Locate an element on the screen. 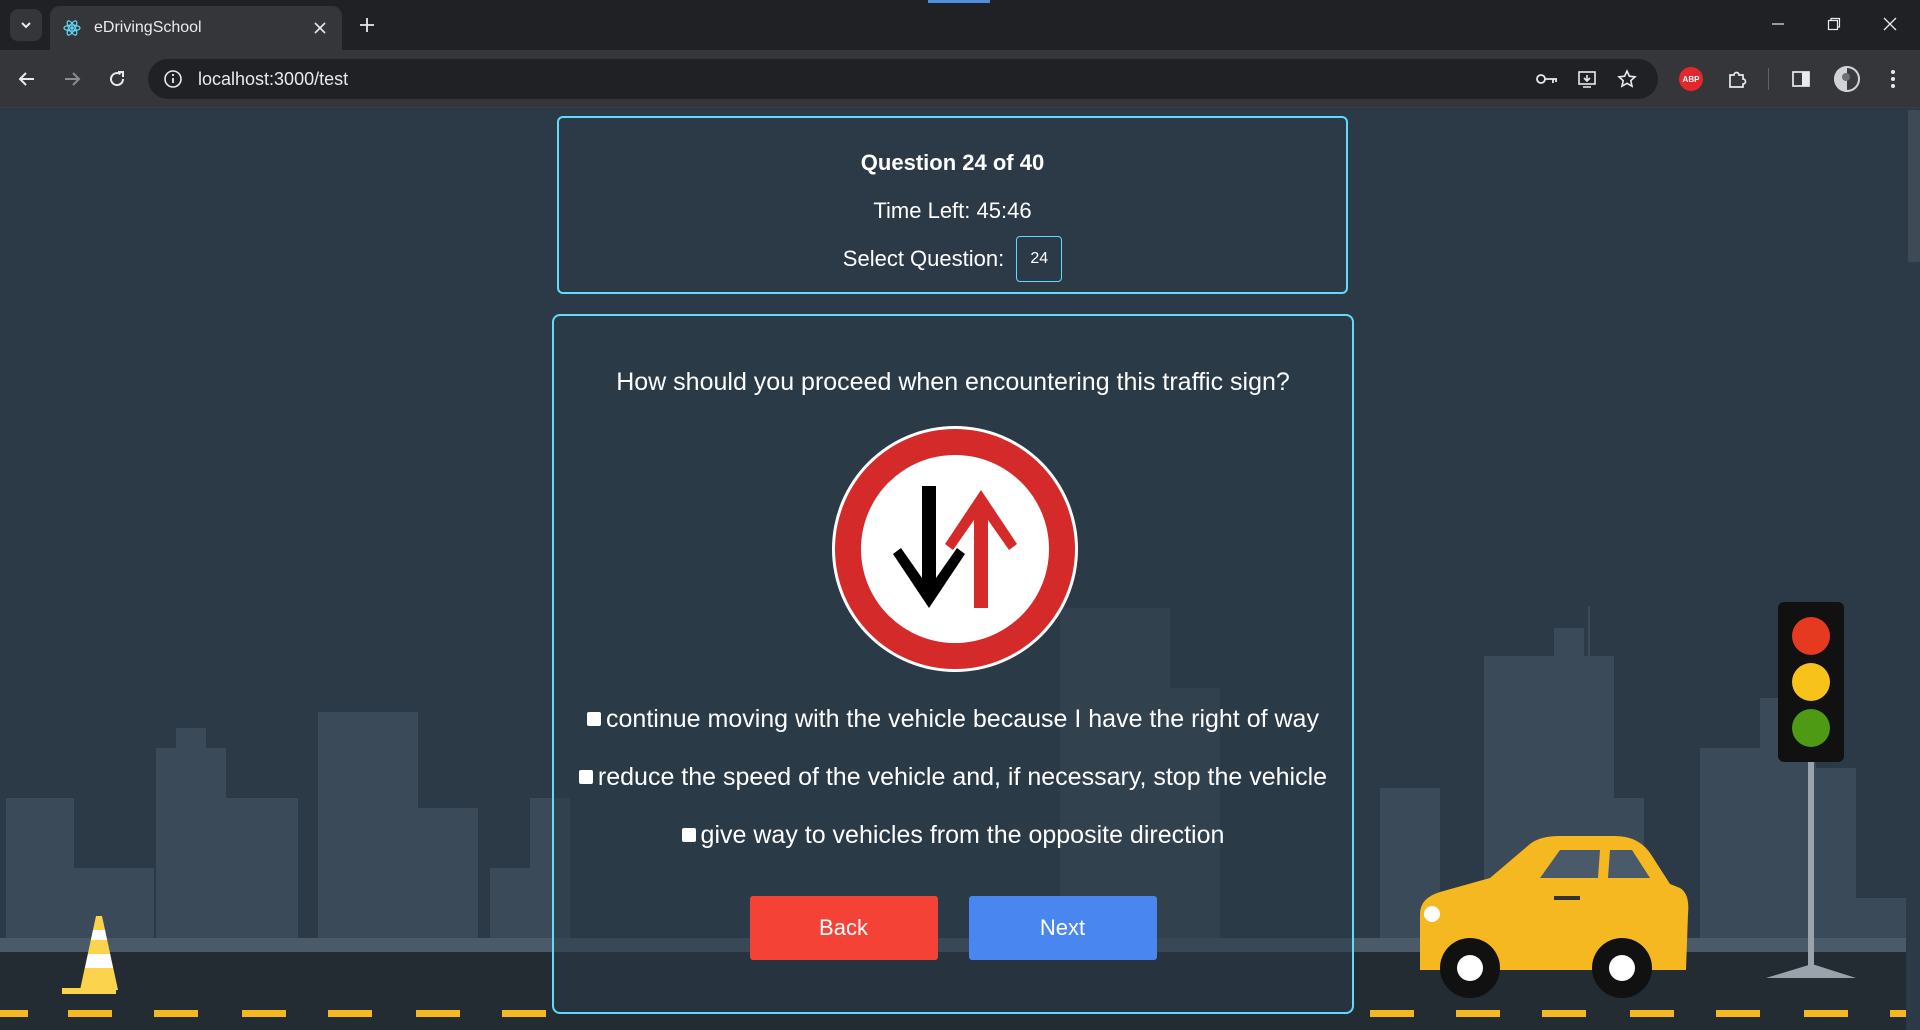  navigation-buttons: Back Next is located at coordinates (953, 928).